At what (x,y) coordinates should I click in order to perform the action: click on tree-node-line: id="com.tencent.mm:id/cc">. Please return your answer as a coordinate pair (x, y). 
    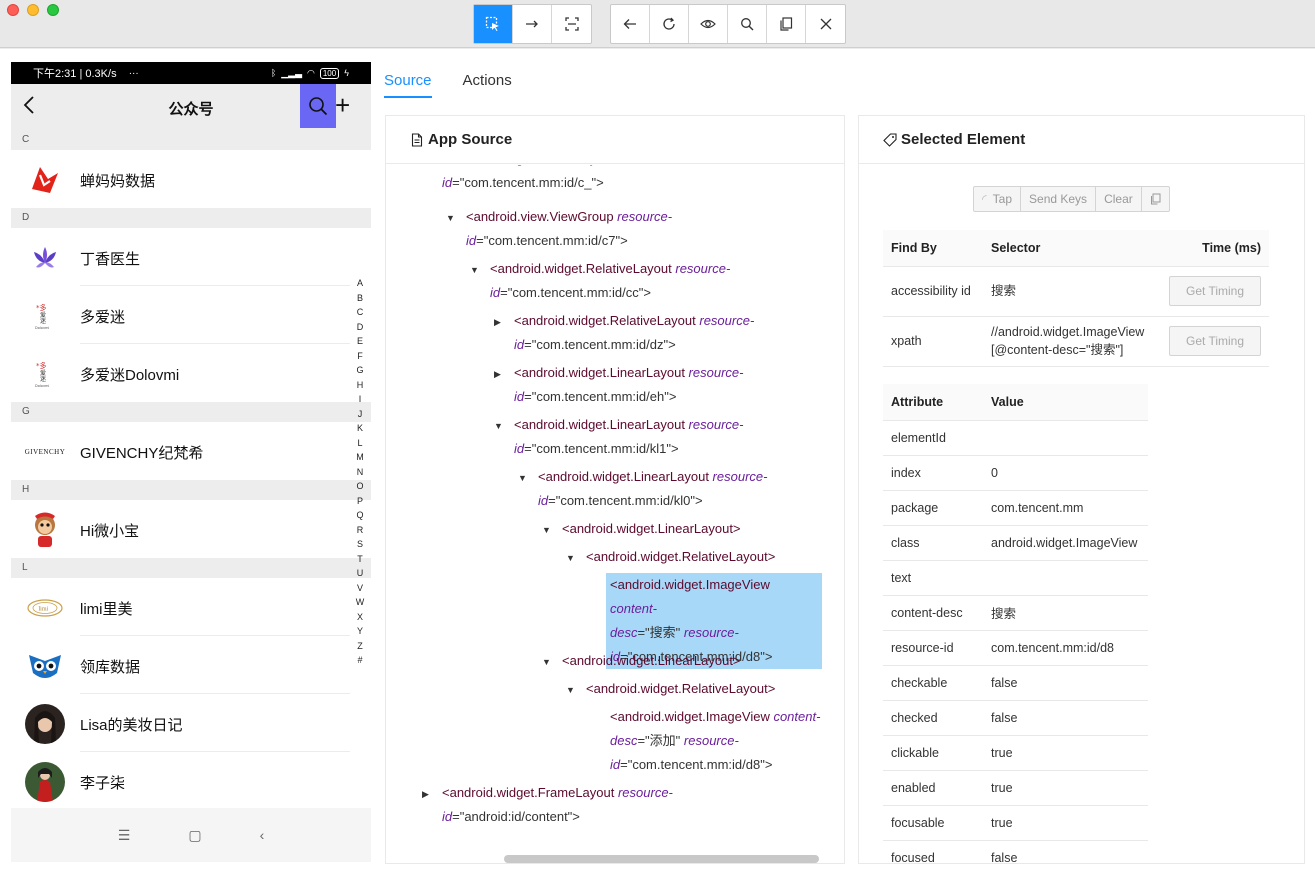
    Looking at the image, I should click on (610, 293).